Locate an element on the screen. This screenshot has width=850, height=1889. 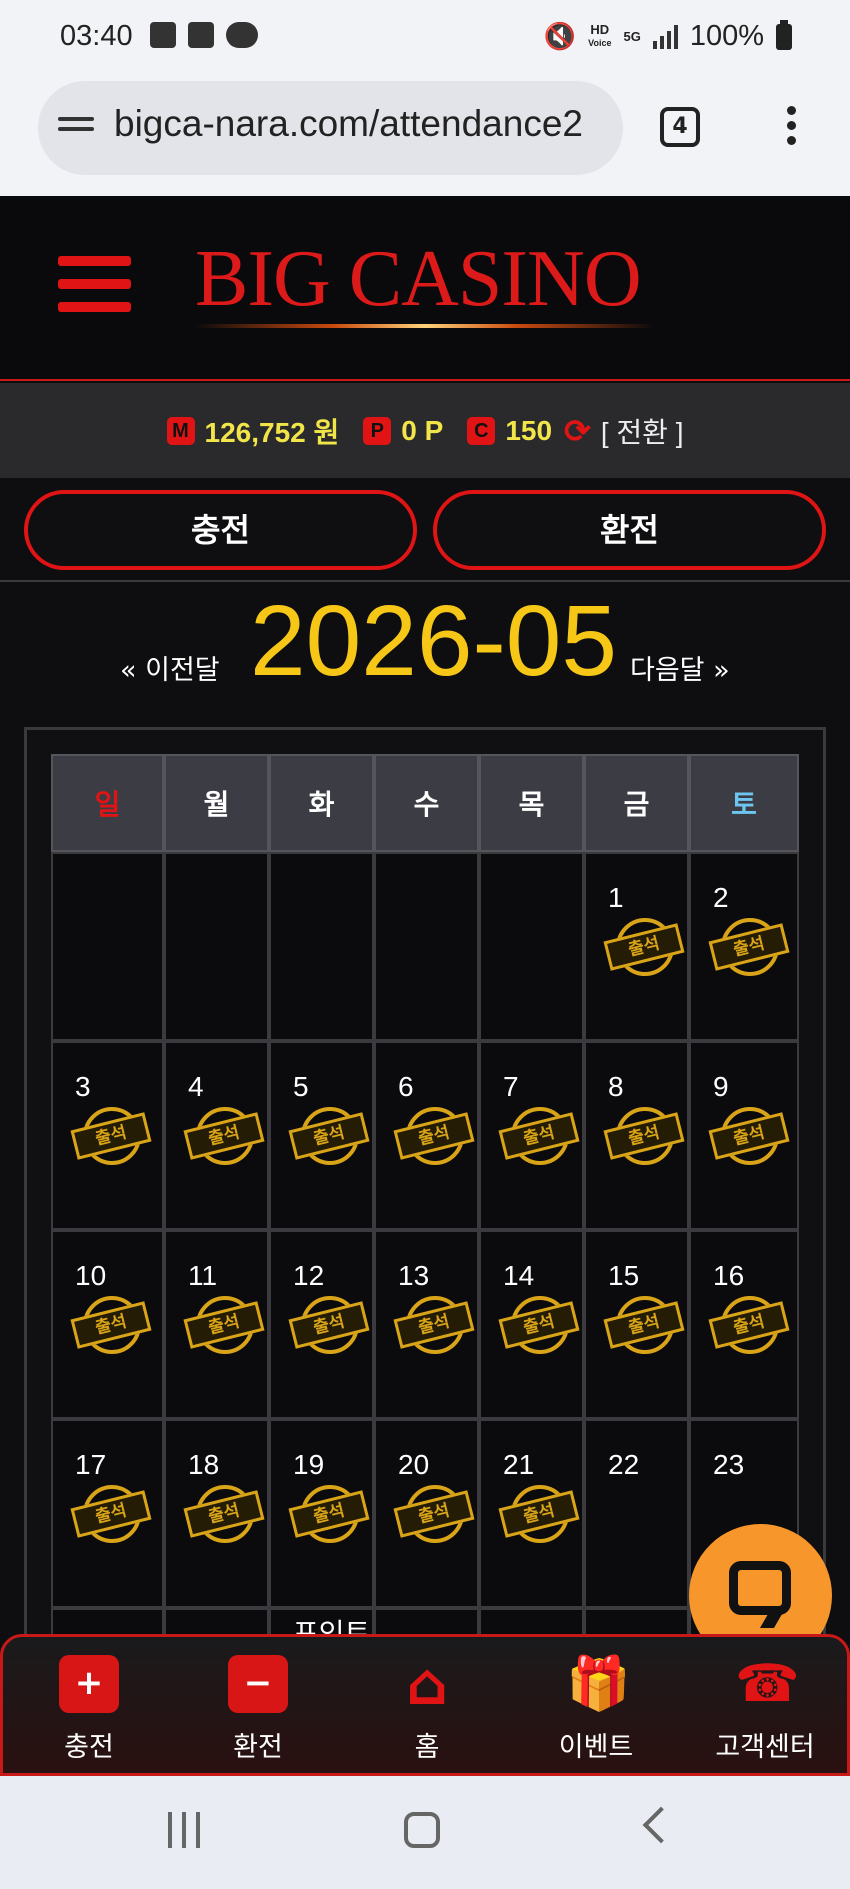
day-number: 2 is located at coordinates (721, 897).